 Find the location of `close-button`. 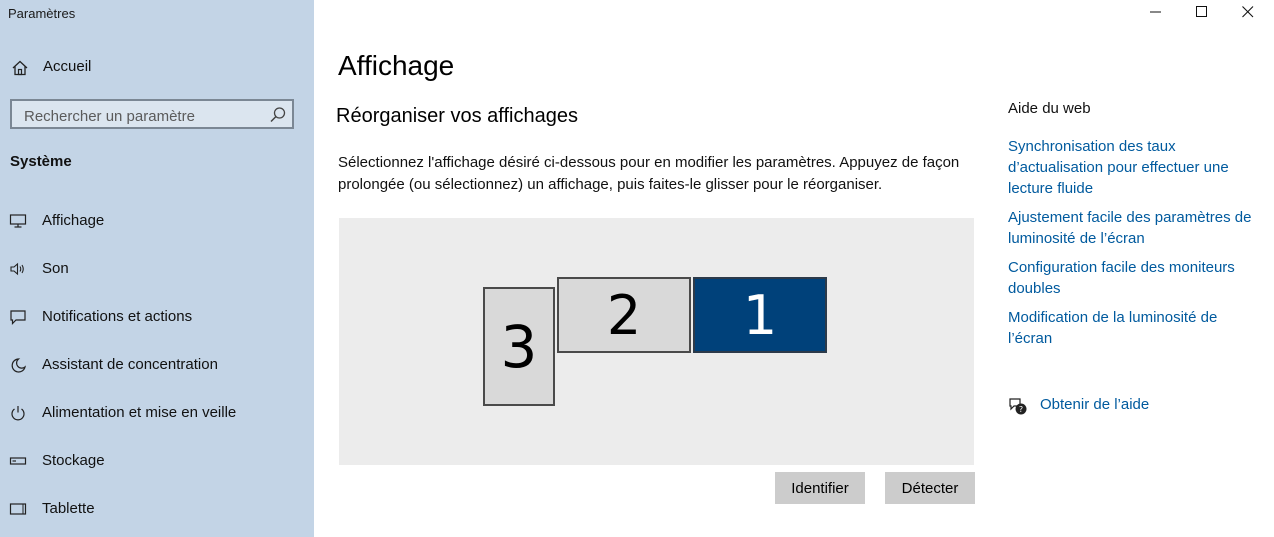

close-button is located at coordinates (1248, 12).